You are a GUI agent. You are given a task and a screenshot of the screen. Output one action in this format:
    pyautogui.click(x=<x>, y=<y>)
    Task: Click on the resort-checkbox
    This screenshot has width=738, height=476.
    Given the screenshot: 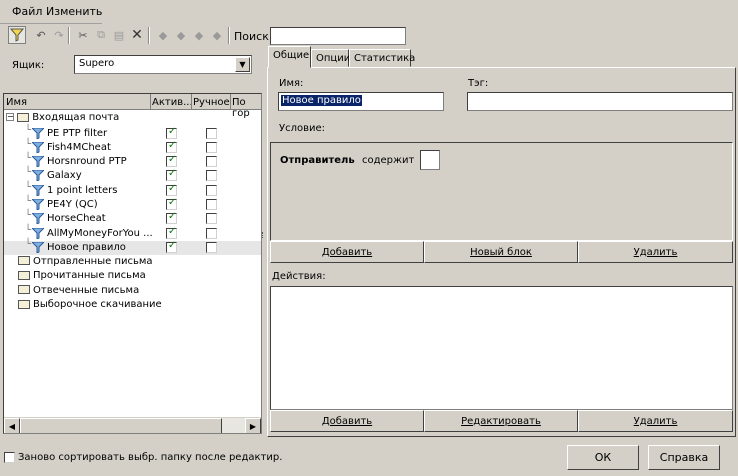 What is the action you would take?
    pyautogui.click(x=9, y=457)
    